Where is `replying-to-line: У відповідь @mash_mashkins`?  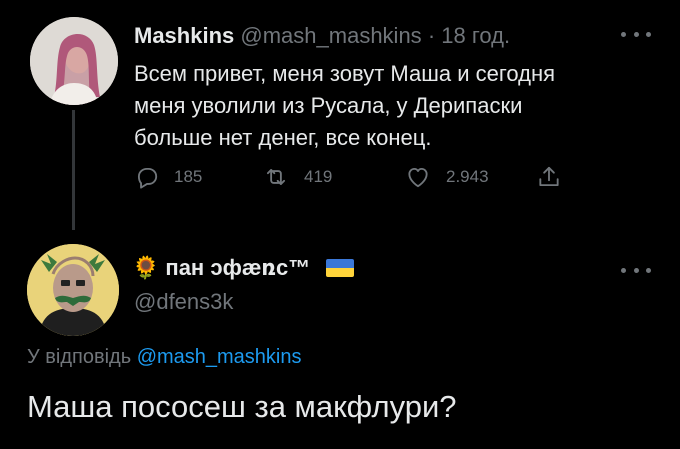
replying-to-line: У відповідь @mash_mashkins is located at coordinates (164, 357).